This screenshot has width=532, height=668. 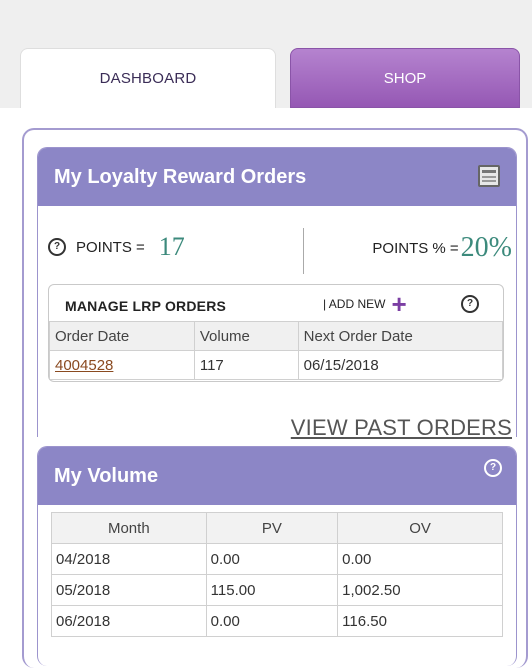 What do you see at coordinates (180, 177) in the screenshot?
I see `panel-title: My Loyalty Reward Orders` at bounding box center [180, 177].